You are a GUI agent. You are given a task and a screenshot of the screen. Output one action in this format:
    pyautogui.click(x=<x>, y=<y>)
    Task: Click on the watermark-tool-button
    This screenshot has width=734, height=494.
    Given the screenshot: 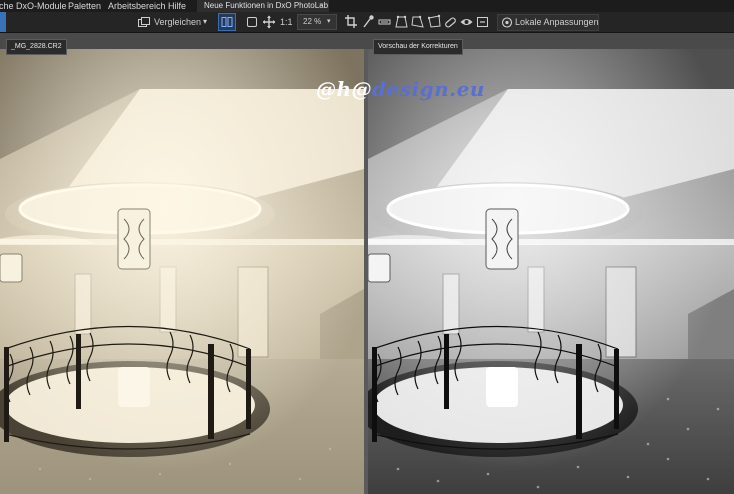 What is the action you would take?
    pyautogui.click(x=482, y=22)
    